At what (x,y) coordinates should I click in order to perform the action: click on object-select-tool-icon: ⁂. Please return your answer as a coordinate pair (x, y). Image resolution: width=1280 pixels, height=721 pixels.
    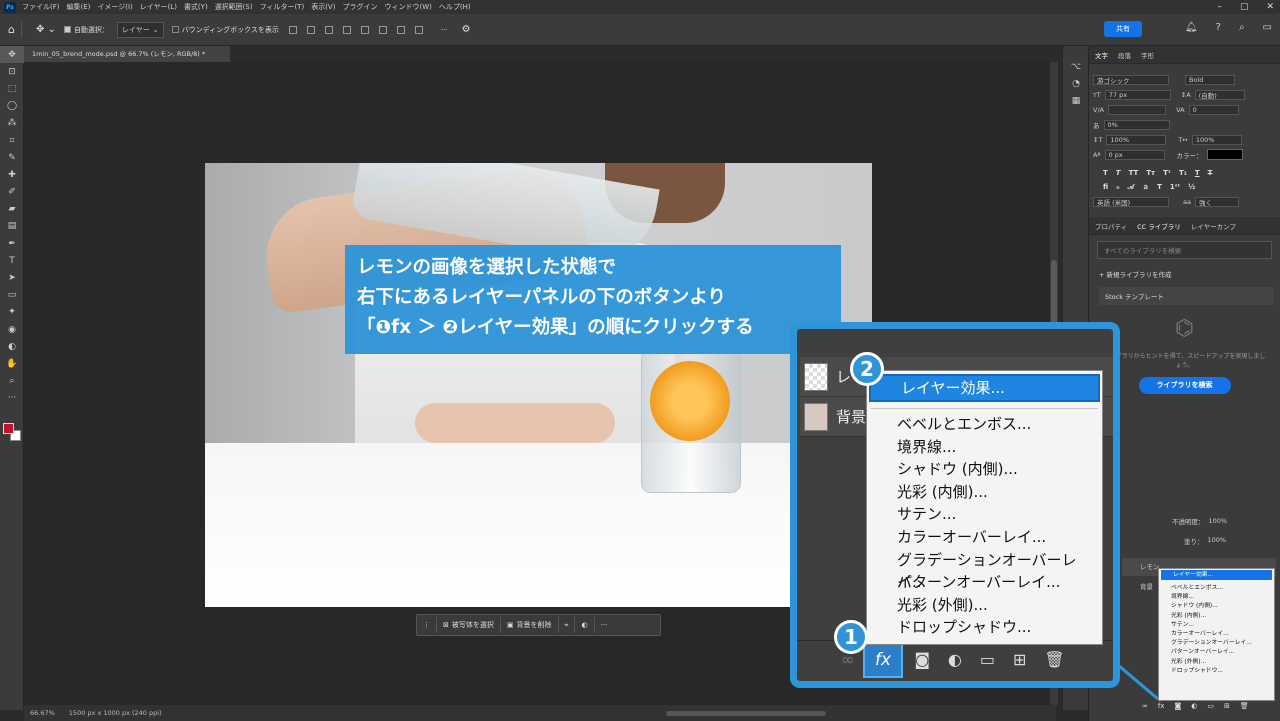
    Looking at the image, I should click on (12, 123).